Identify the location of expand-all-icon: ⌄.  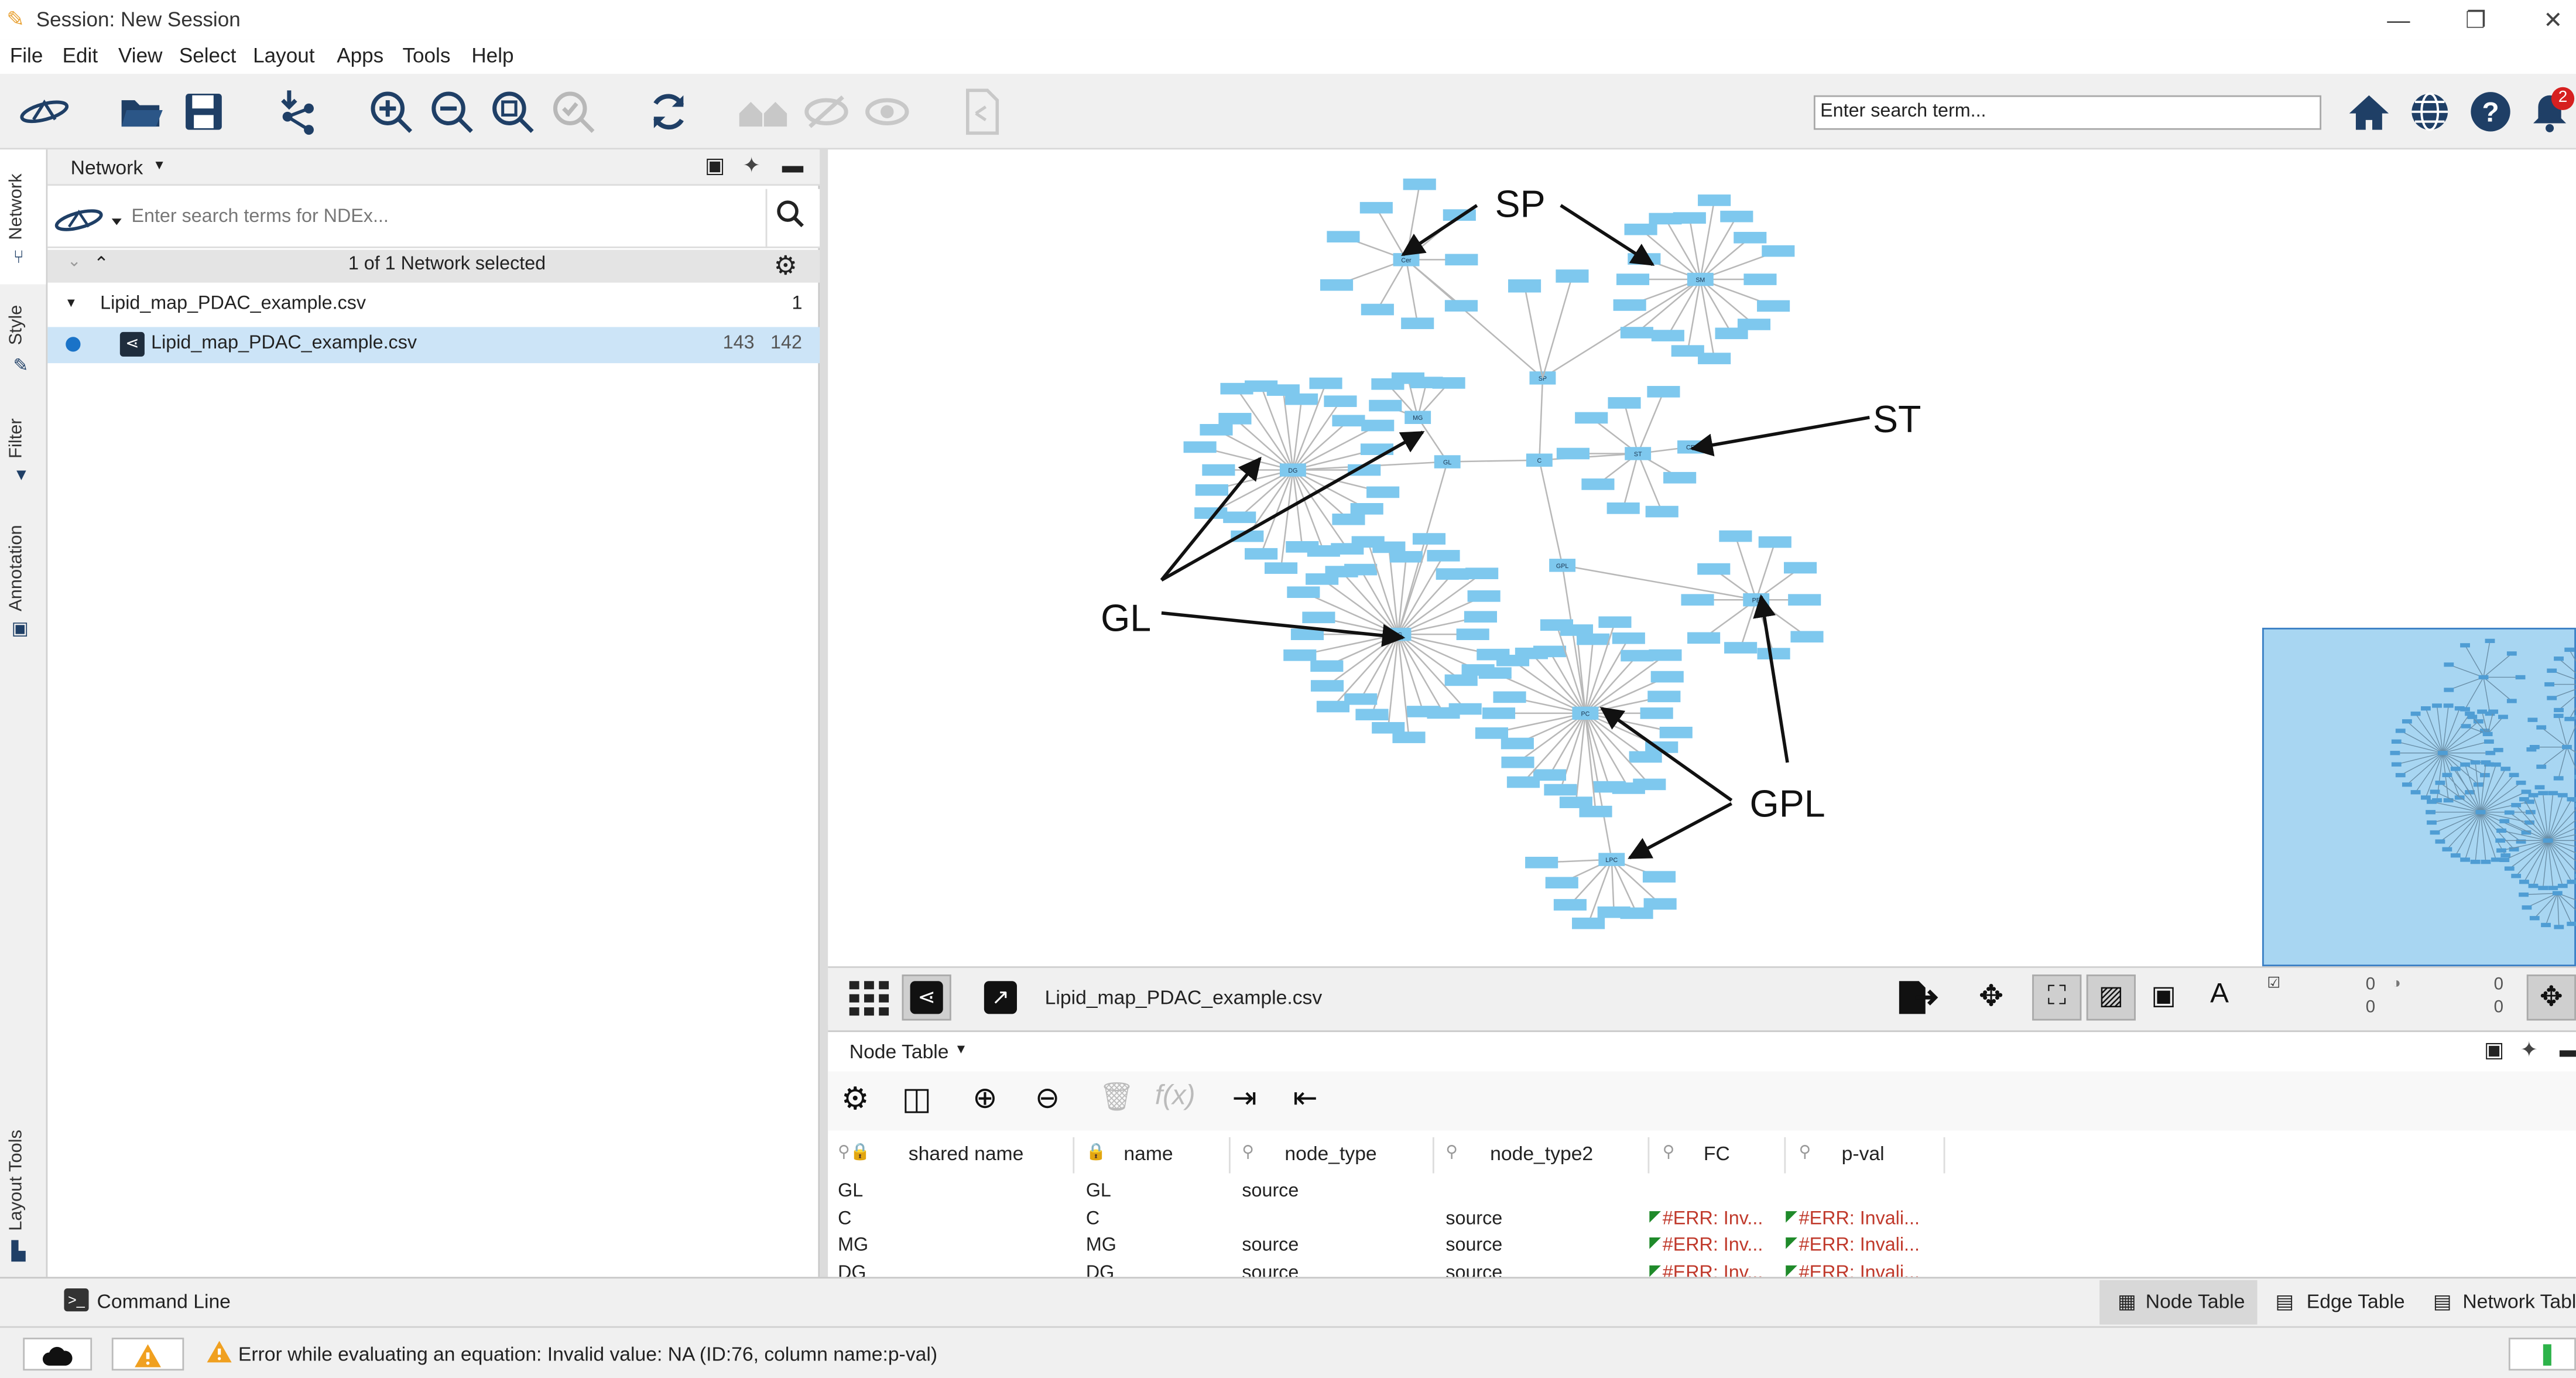
(74, 262).